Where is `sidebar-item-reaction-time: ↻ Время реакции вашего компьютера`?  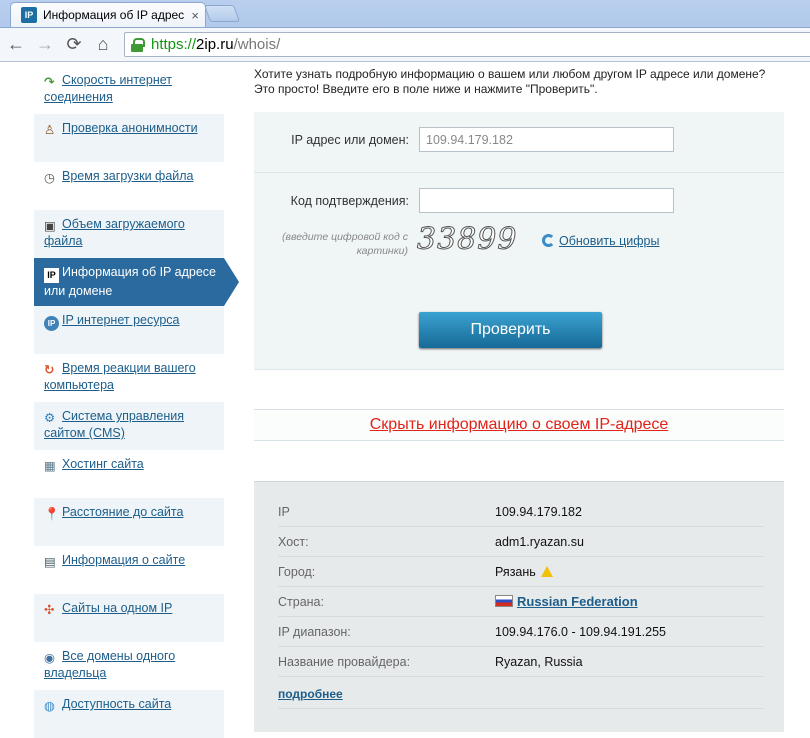 sidebar-item-reaction-time: ↻ Время реакции вашего компьютера is located at coordinates (129, 378).